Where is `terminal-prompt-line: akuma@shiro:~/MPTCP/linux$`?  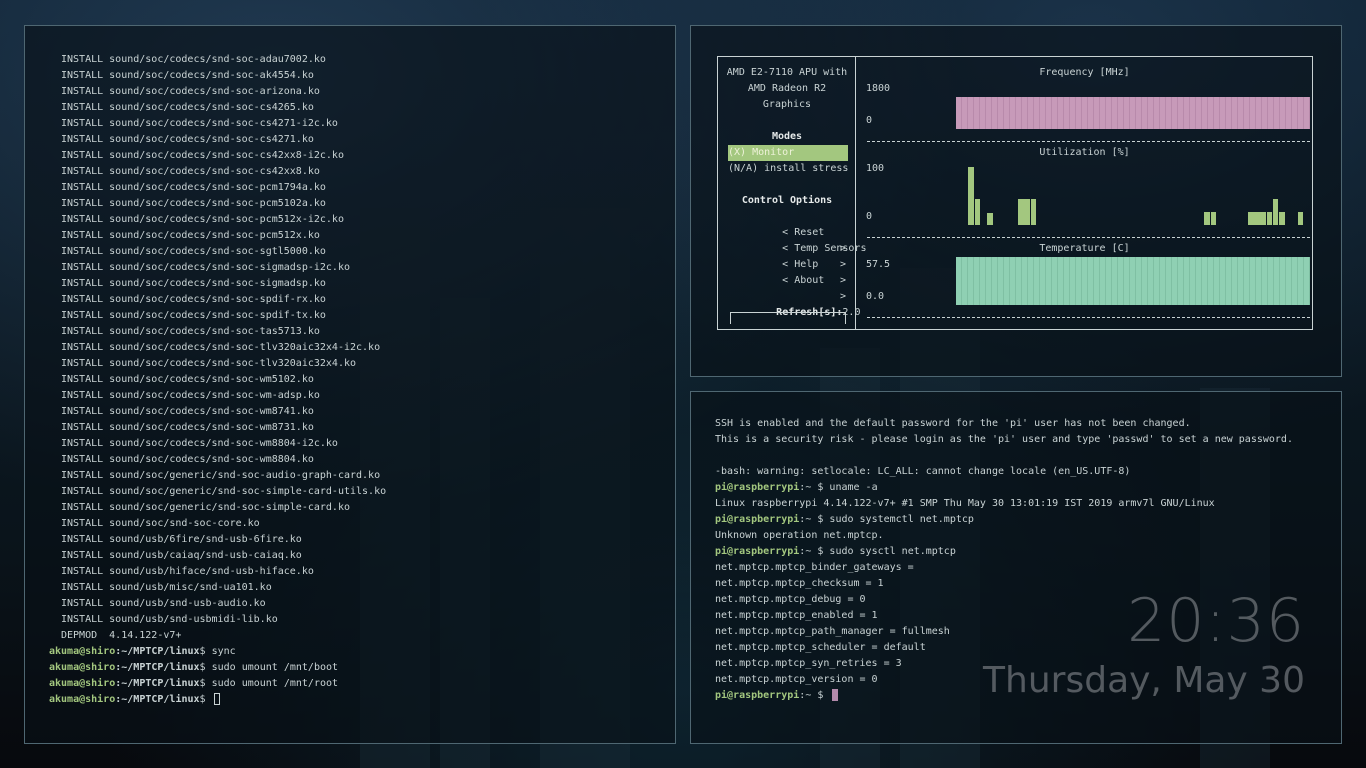
terminal-prompt-line: akuma@shiro:~/MPTCP/linux$ is located at coordinates (217, 700).